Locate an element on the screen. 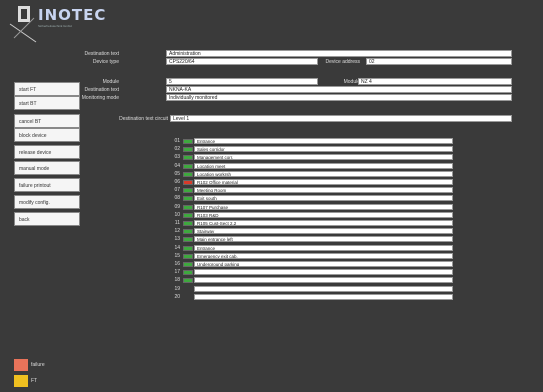 The width and height of the screenshot is (543, 392). circuit-text-field: Management corr. is located at coordinates (323, 157).